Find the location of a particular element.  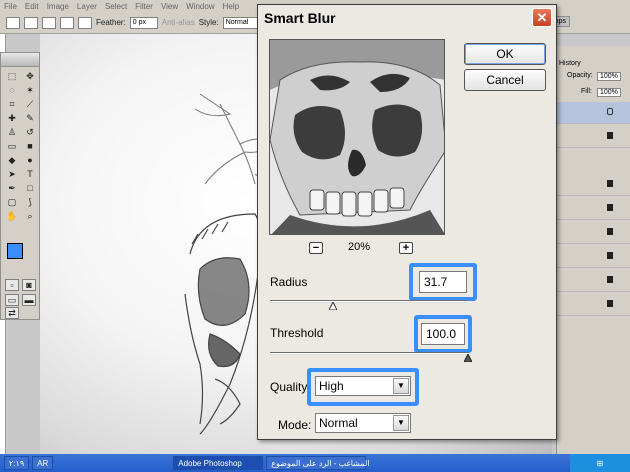

zoom-in-button: + is located at coordinates (406, 248).